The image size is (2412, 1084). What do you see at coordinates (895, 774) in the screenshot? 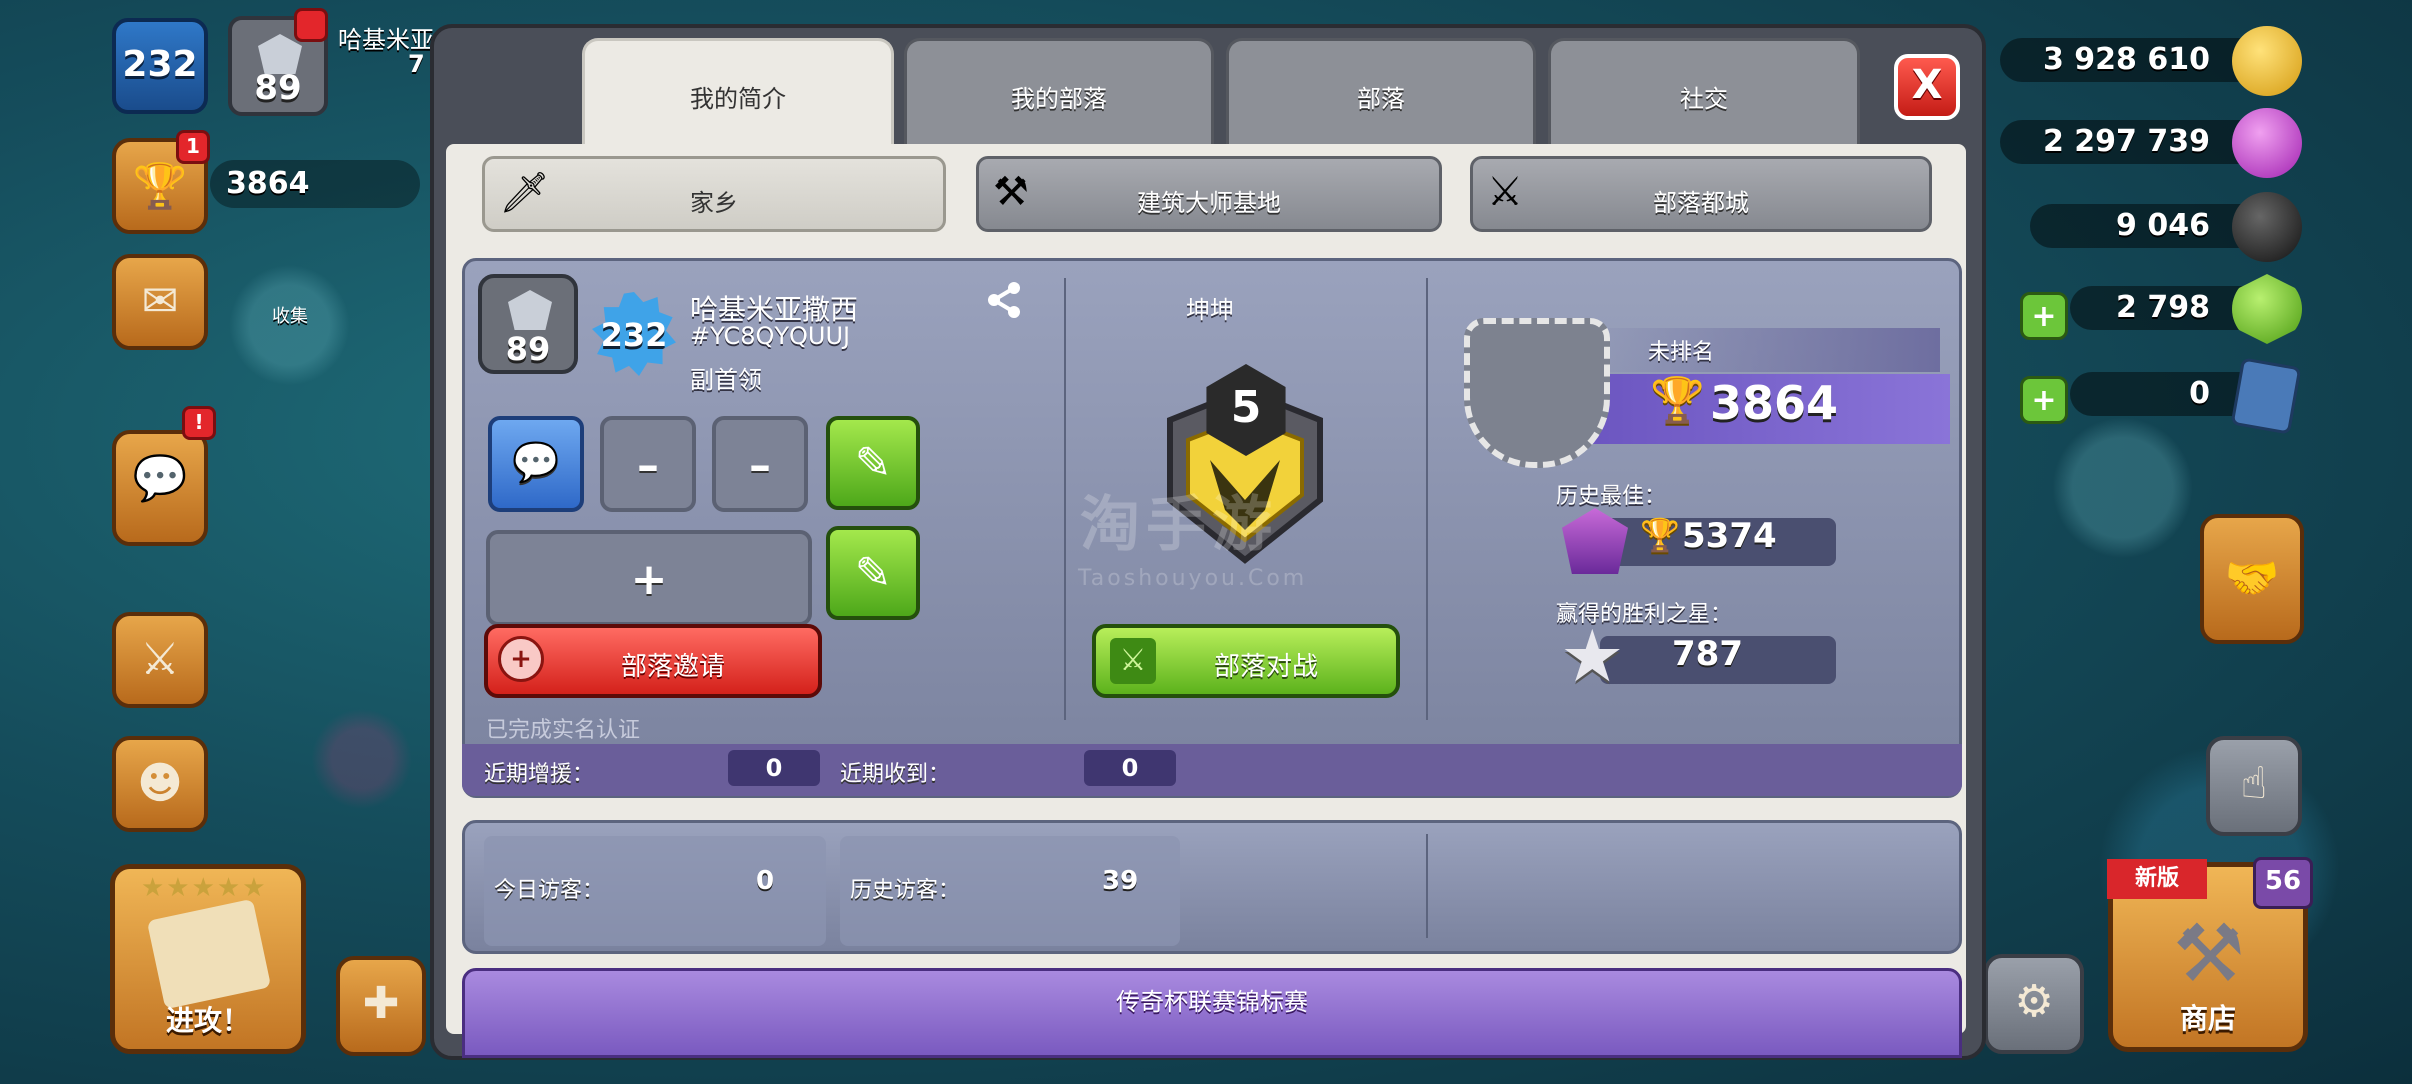
I see `received-label: 近期收到：` at bounding box center [895, 774].